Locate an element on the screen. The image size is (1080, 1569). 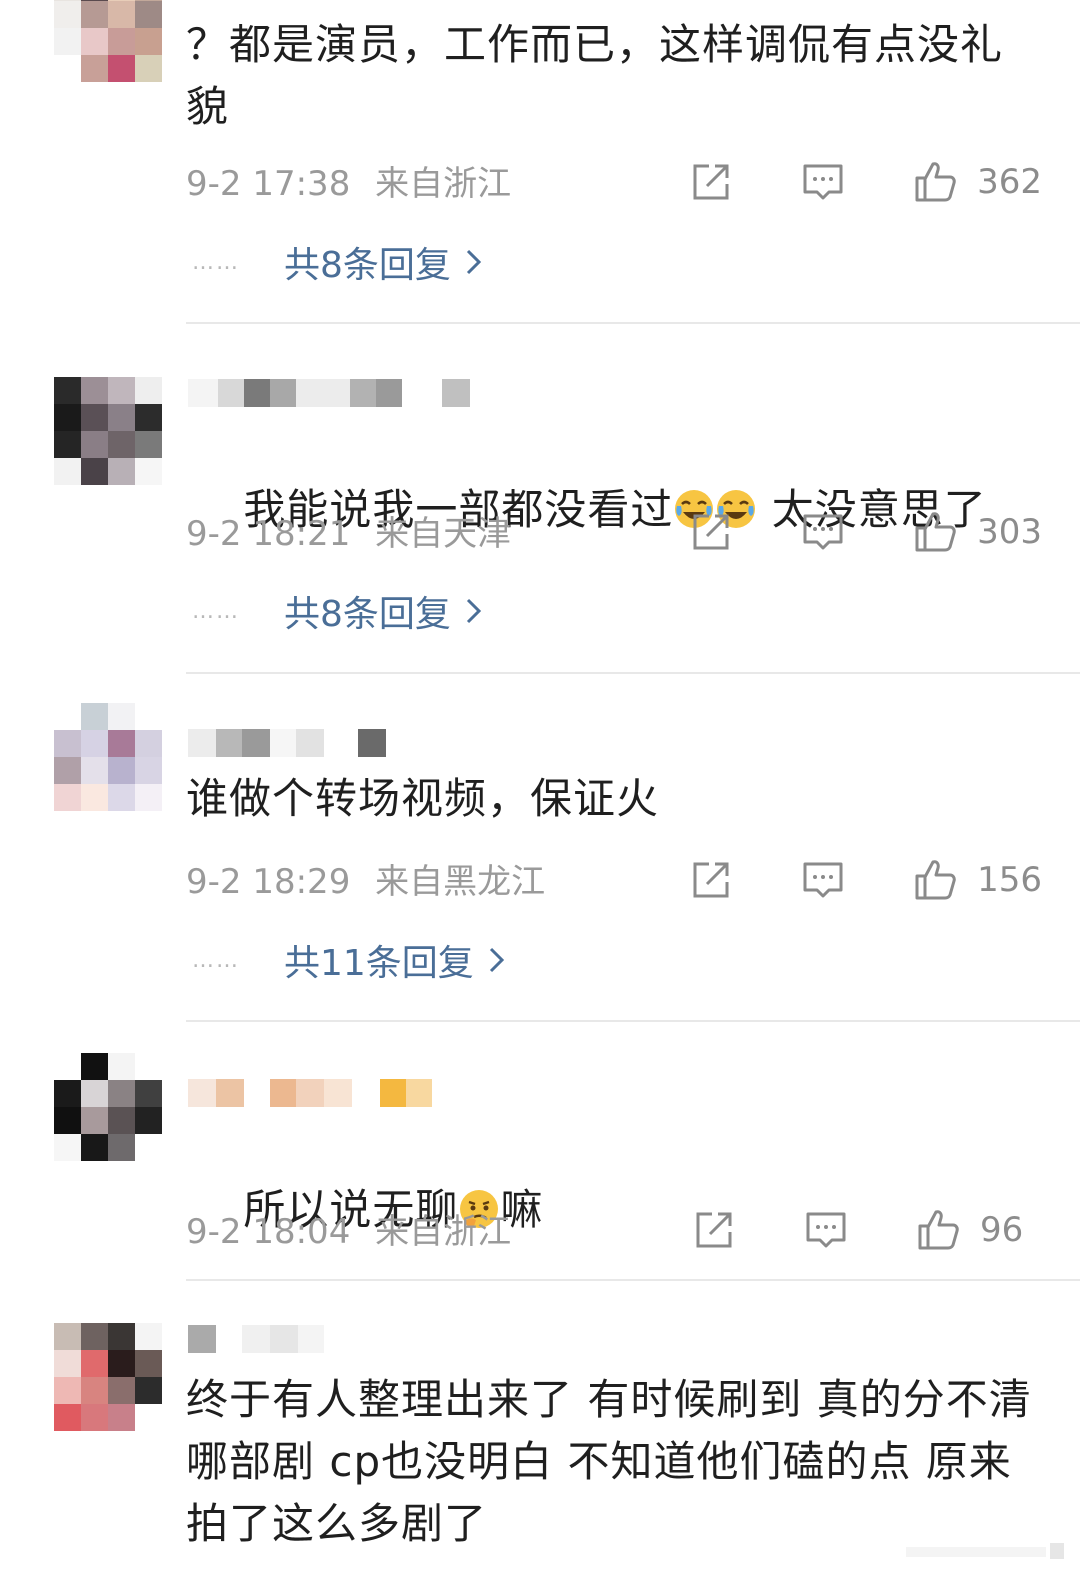
comment-actions: 362 is located at coordinates (864, 182).